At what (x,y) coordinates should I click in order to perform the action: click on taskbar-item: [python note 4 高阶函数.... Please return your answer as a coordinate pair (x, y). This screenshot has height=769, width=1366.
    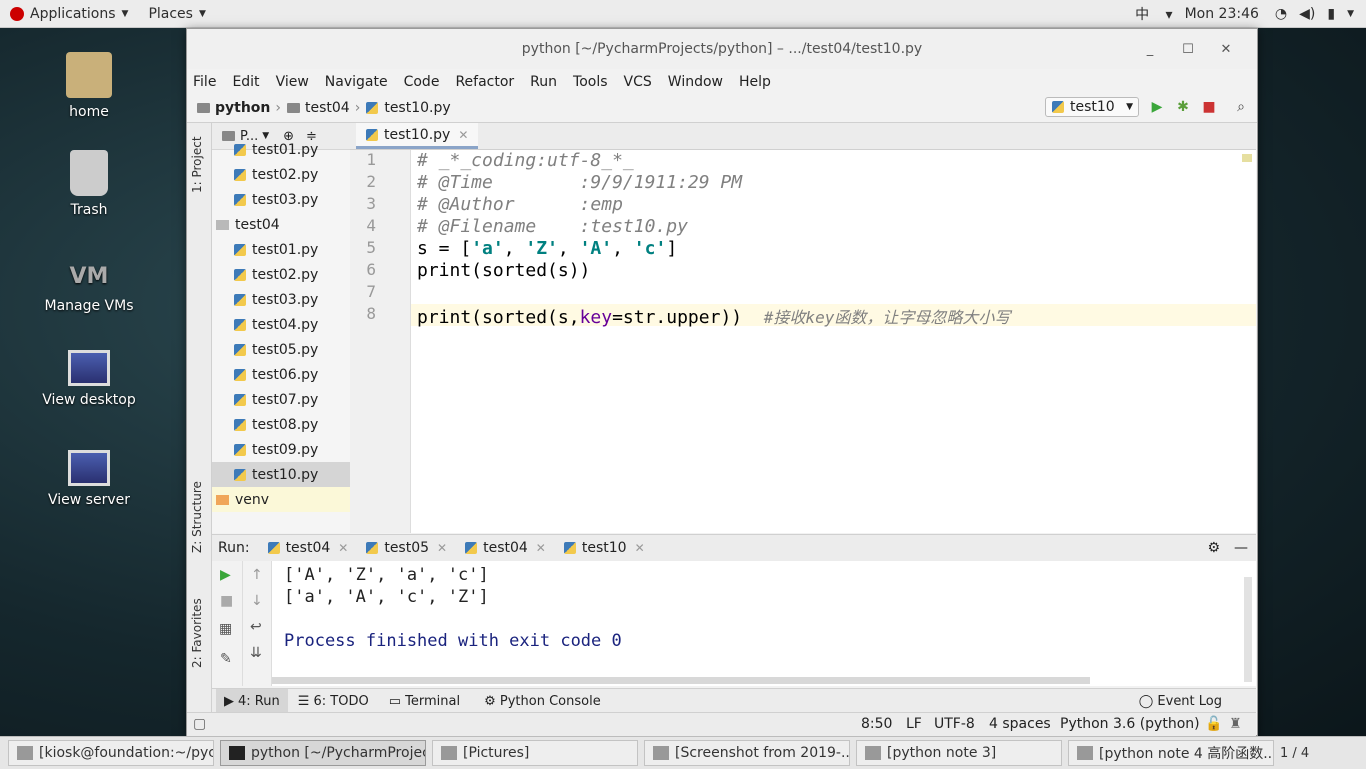
    Looking at the image, I should click on (1171, 753).